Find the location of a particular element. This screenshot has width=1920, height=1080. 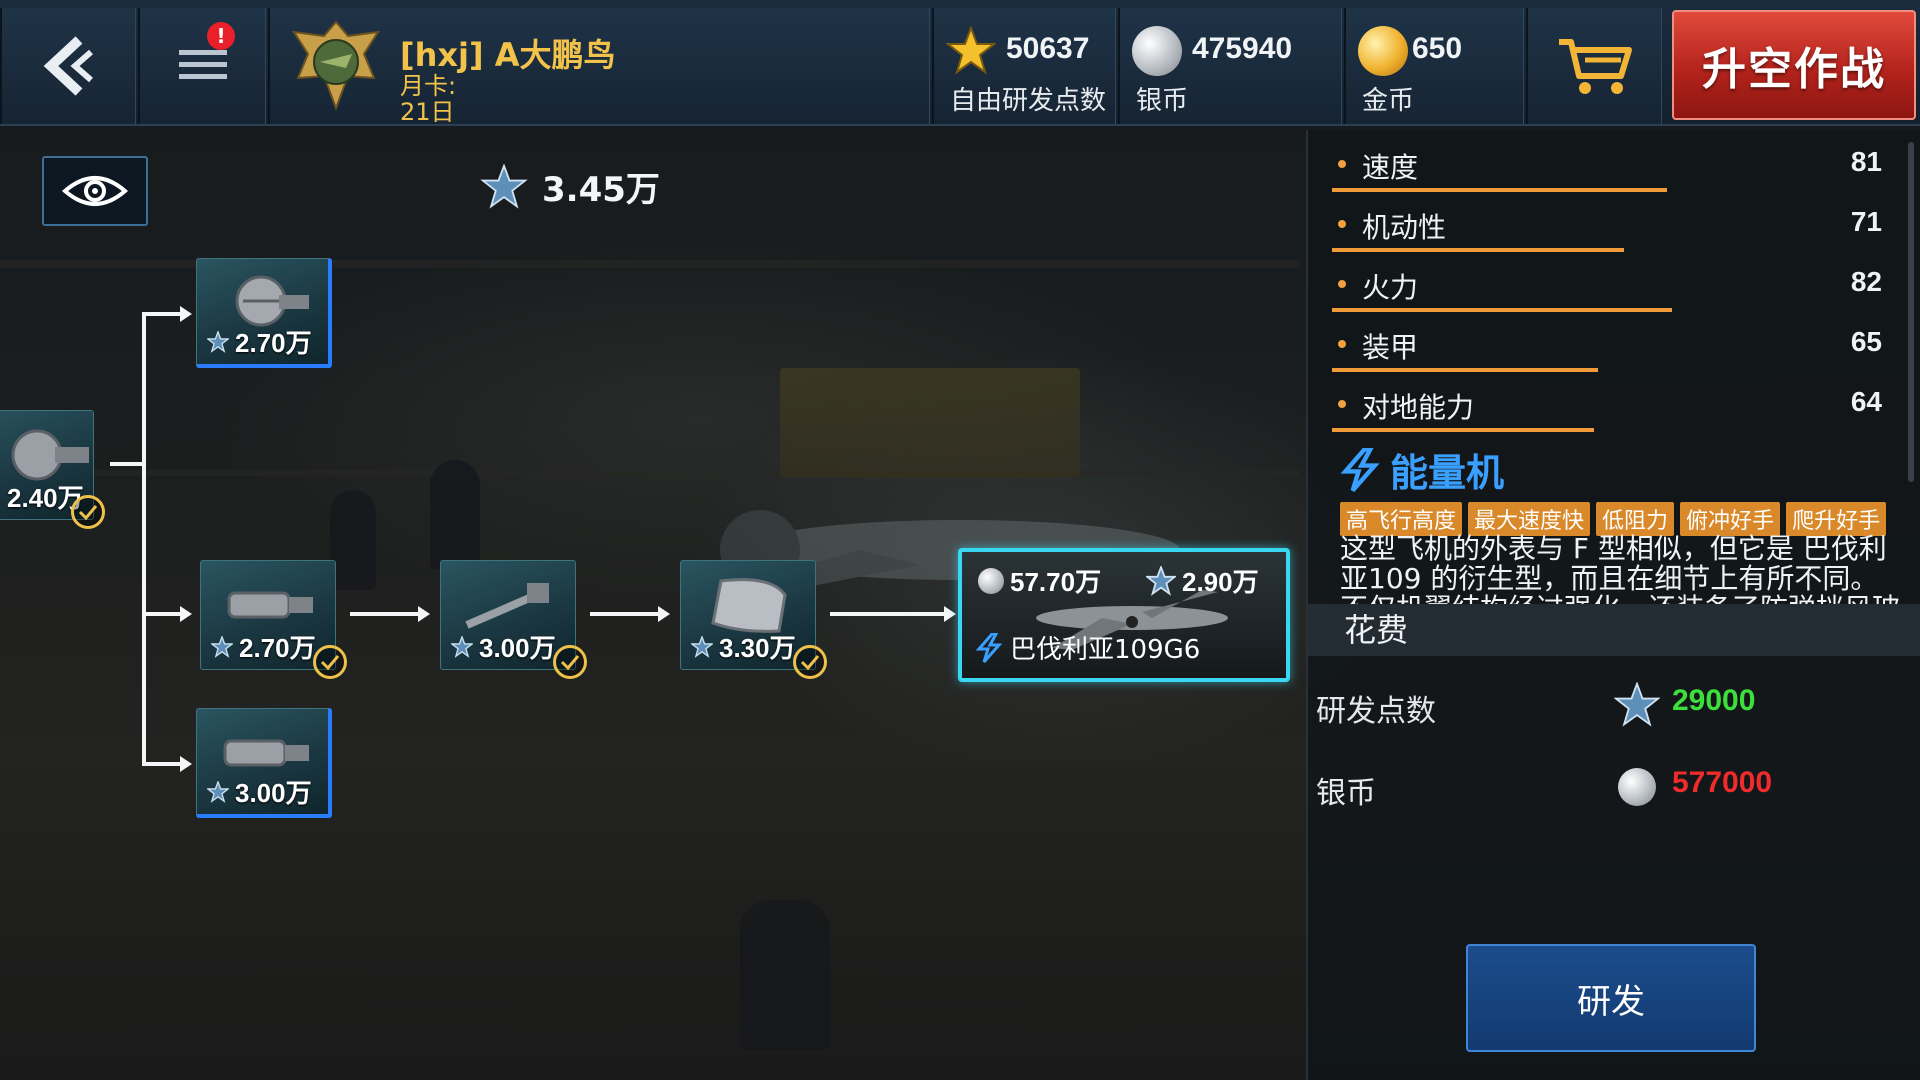

trait-tag: 爬升好手 is located at coordinates (1836, 519).